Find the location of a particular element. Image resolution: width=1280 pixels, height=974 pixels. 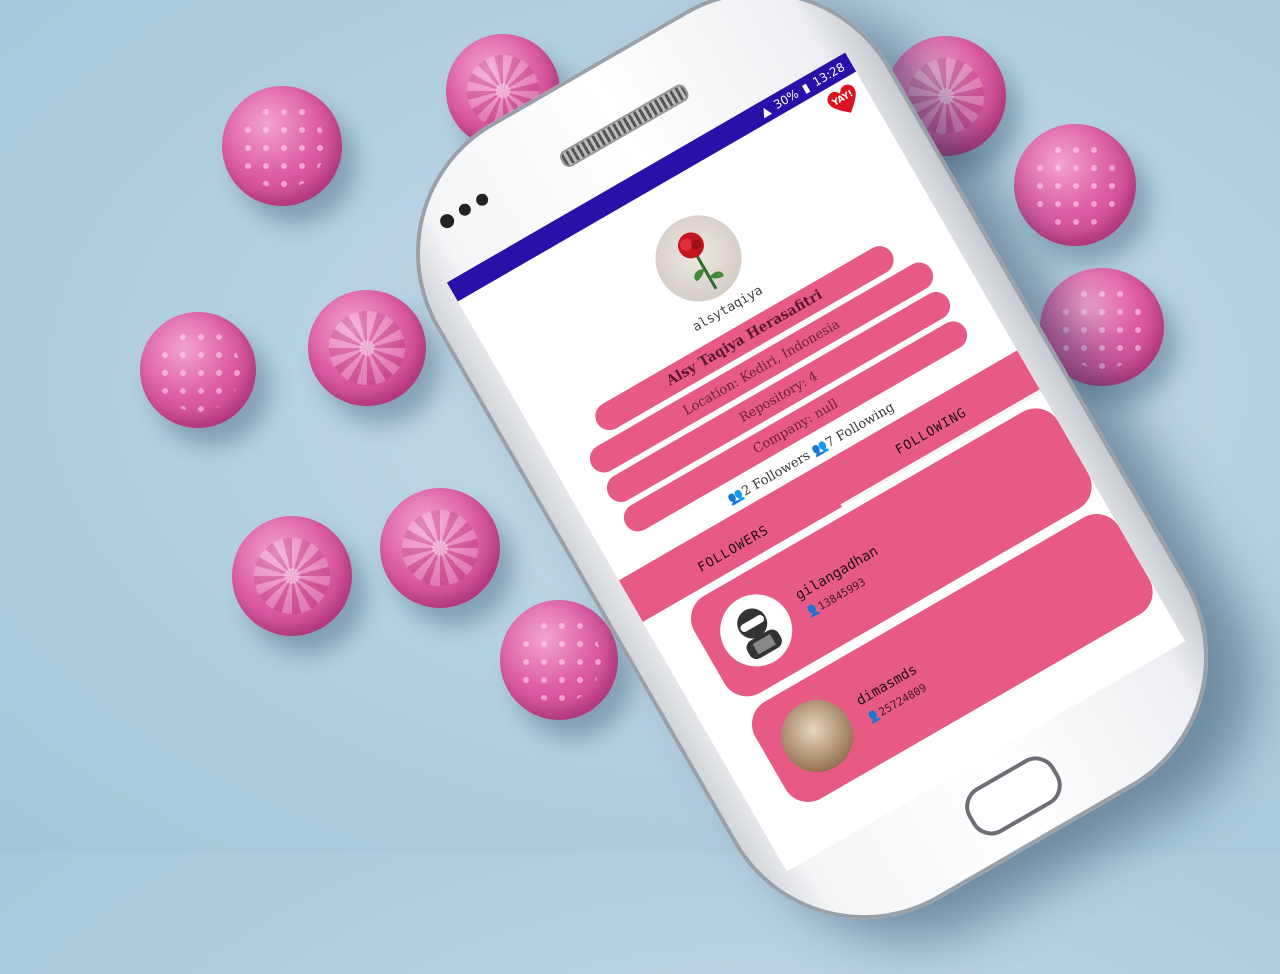

user-avatar is located at coordinates (756, 630).